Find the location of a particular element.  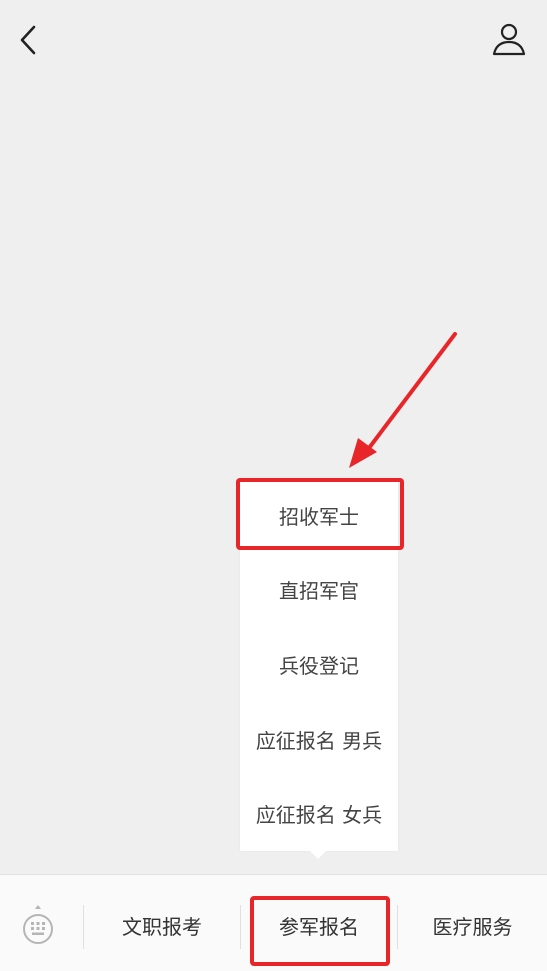

submenu-item-military-registration: 兵役登记 is located at coordinates (319, 664).